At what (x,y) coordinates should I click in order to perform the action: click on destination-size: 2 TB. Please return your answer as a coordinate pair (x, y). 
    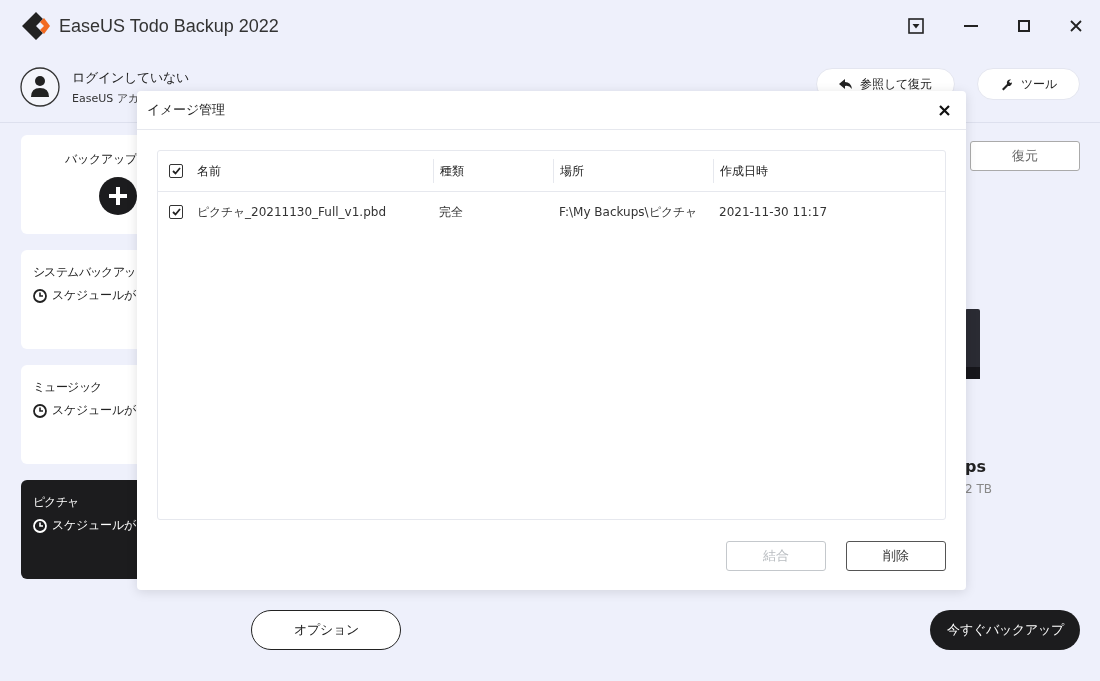
    Looking at the image, I should click on (978, 489).